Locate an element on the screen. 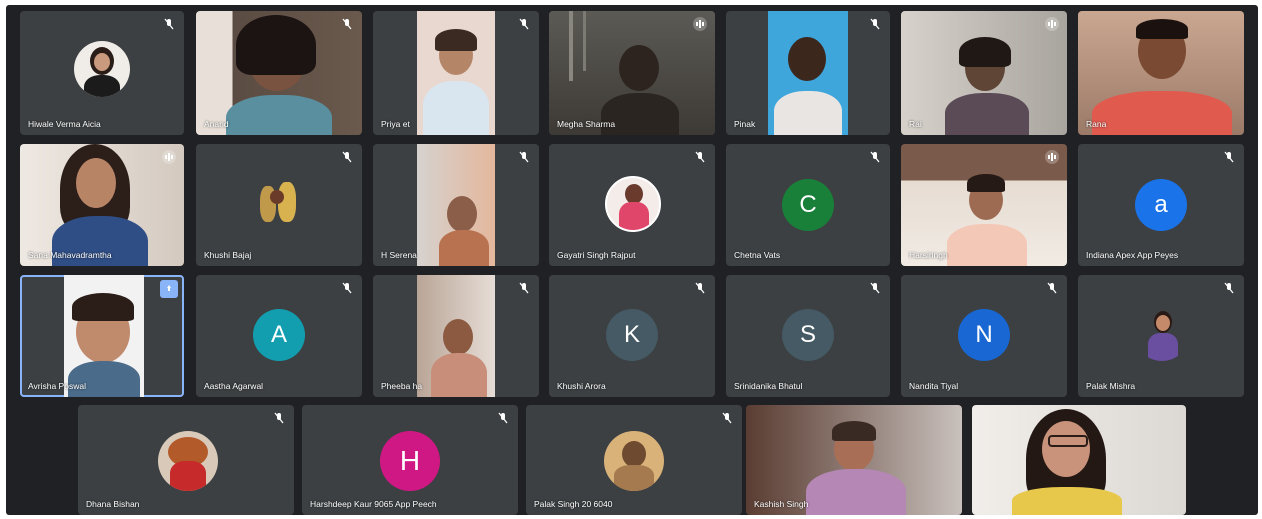 The image size is (1262, 519). participant-tile: Pheeba ha is located at coordinates (456, 336).